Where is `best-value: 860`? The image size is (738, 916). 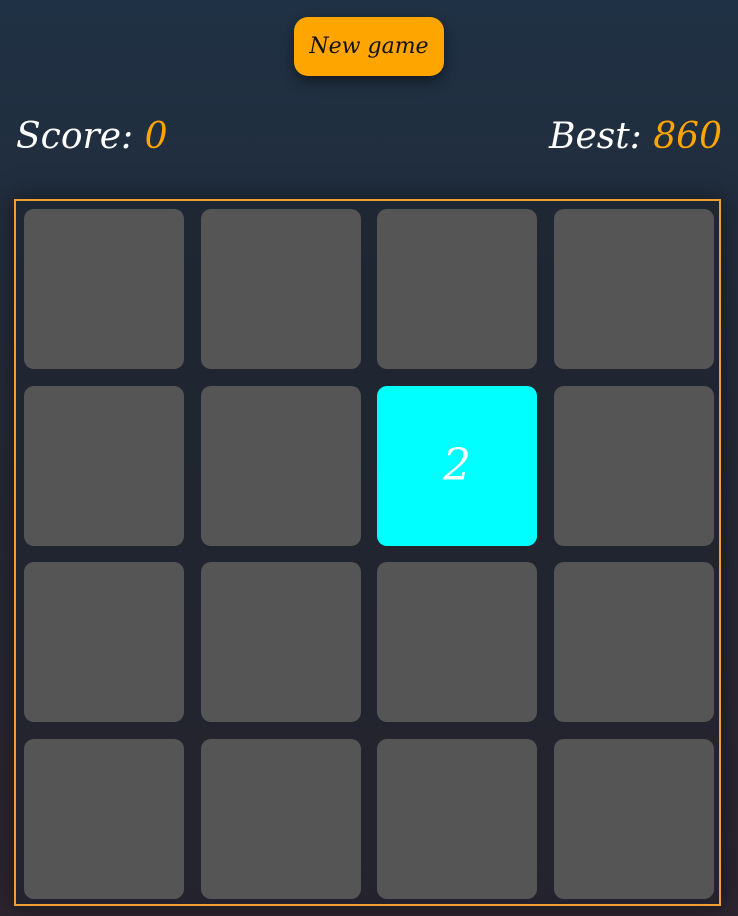 best-value: 860 is located at coordinates (687, 136).